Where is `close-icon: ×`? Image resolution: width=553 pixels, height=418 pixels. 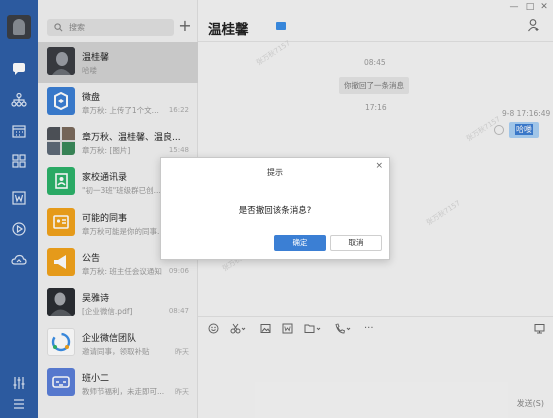 close-icon: × is located at coordinates (379, 166).